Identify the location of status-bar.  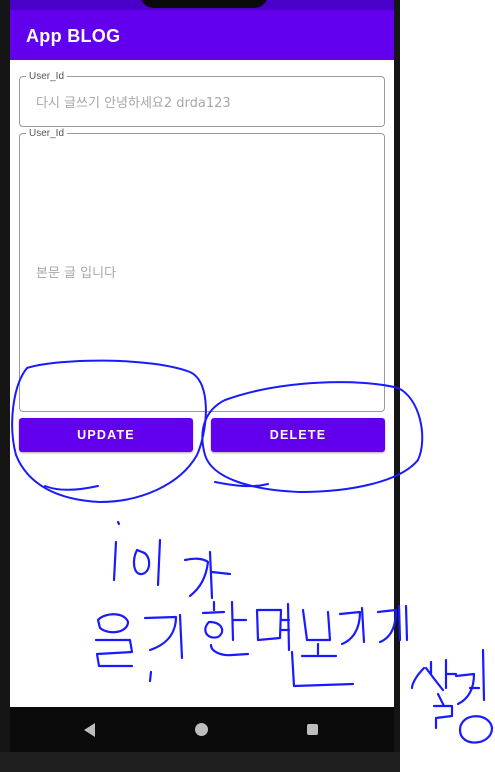
(202, 5).